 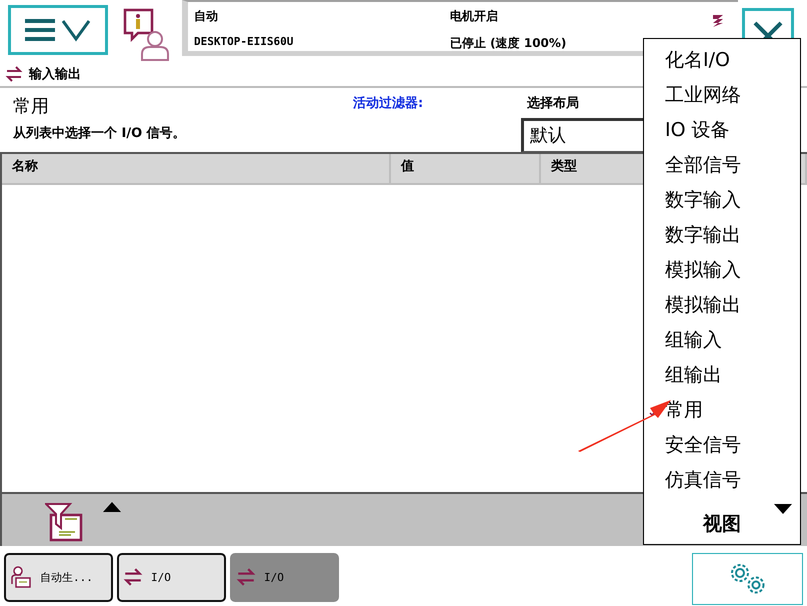 I want to click on menu-item: 仿真信号, so click(x=722, y=479).